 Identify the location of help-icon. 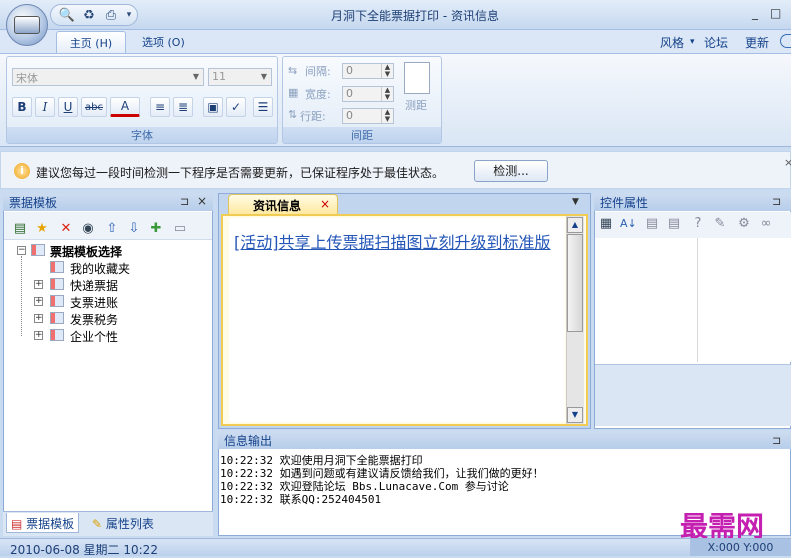
(785, 41).